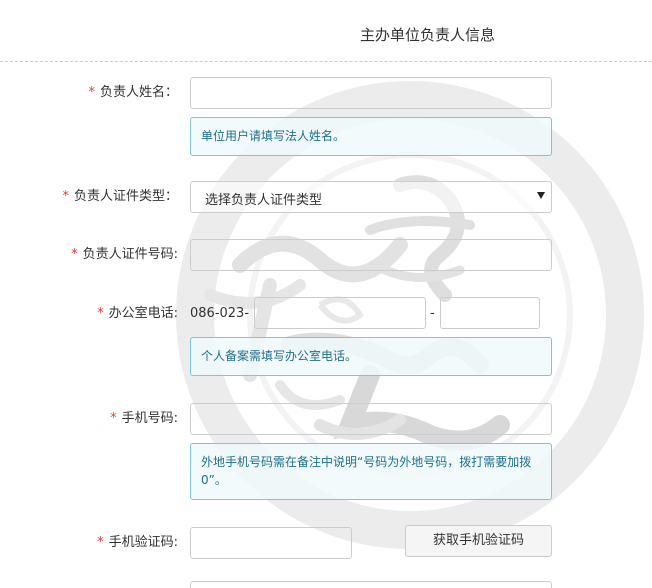  Describe the element at coordinates (340, 313) in the screenshot. I see `office-phone-number-input` at that location.